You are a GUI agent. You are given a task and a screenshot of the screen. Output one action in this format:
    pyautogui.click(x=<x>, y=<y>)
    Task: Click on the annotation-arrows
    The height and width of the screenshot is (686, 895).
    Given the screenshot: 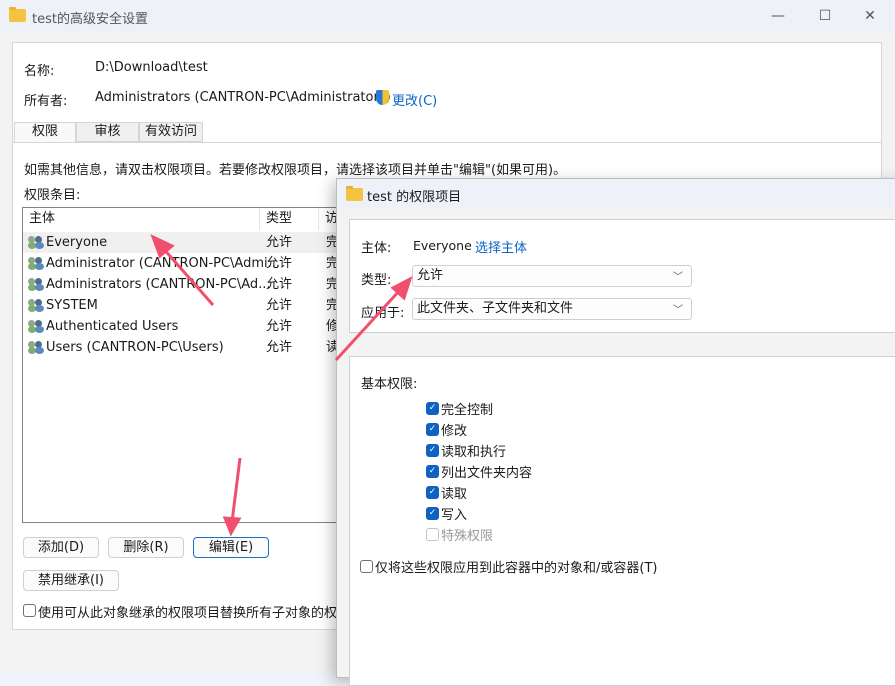 What is the action you would take?
    pyautogui.click(x=281, y=385)
    